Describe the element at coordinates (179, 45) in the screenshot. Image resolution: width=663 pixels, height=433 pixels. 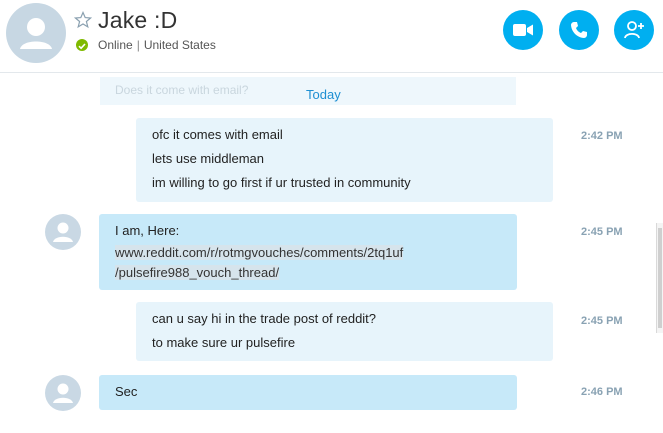
I see `contact-location: United States` at that location.